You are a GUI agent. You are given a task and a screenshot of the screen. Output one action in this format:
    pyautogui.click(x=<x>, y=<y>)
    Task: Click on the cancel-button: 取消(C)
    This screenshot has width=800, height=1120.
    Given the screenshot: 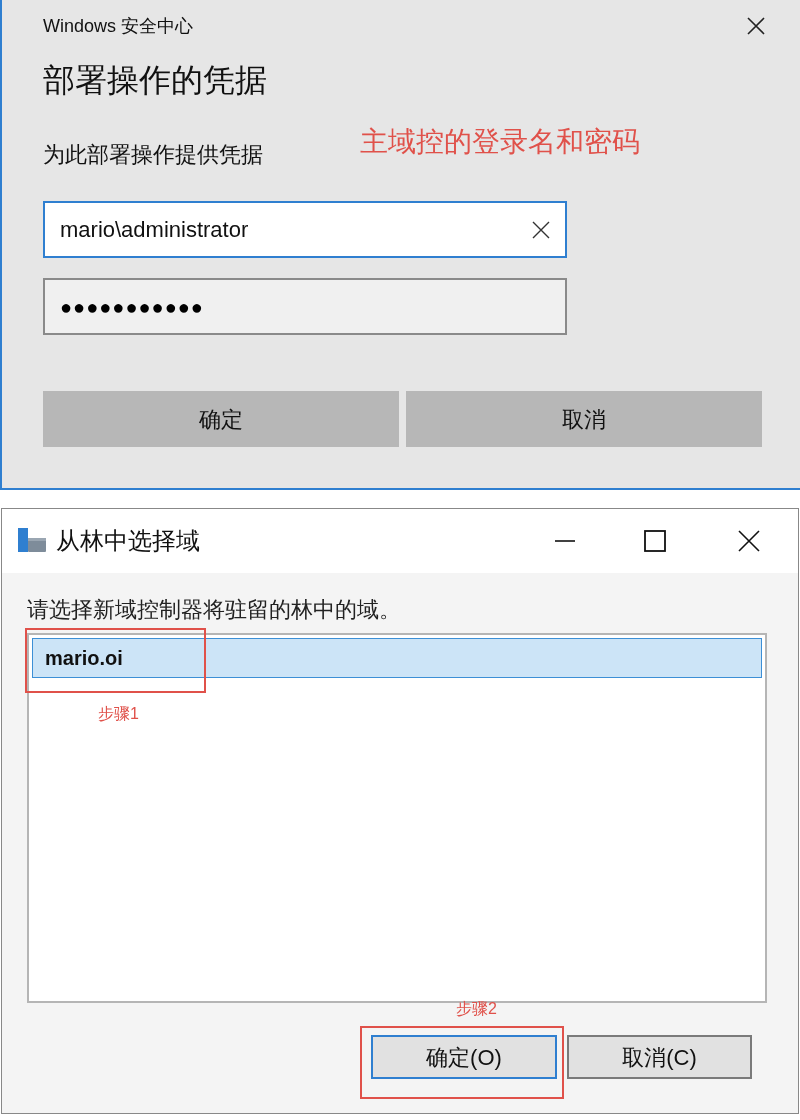 What is the action you would take?
    pyautogui.click(x=659, y=1057)
    